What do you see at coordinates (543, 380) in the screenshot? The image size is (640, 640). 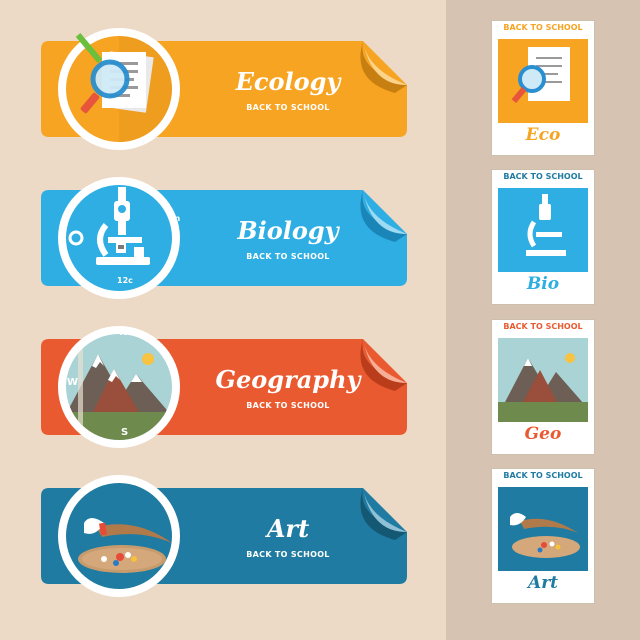 I see `mountain-landscape-icon` at bounding box center [543, 380].